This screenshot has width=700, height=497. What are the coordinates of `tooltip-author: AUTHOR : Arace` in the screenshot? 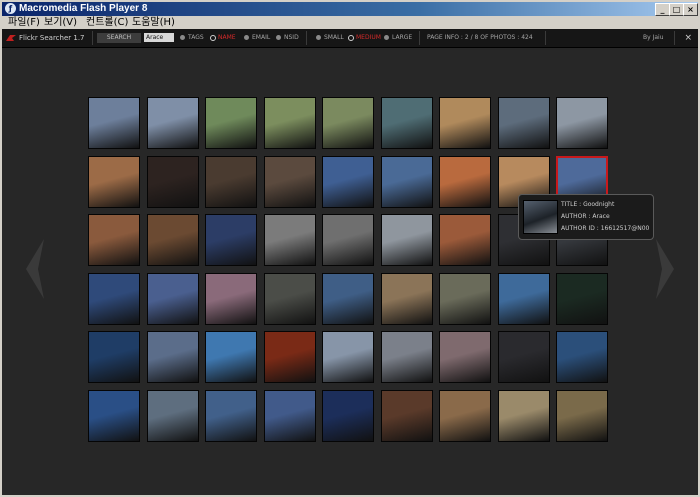 It's located at (585, 216).